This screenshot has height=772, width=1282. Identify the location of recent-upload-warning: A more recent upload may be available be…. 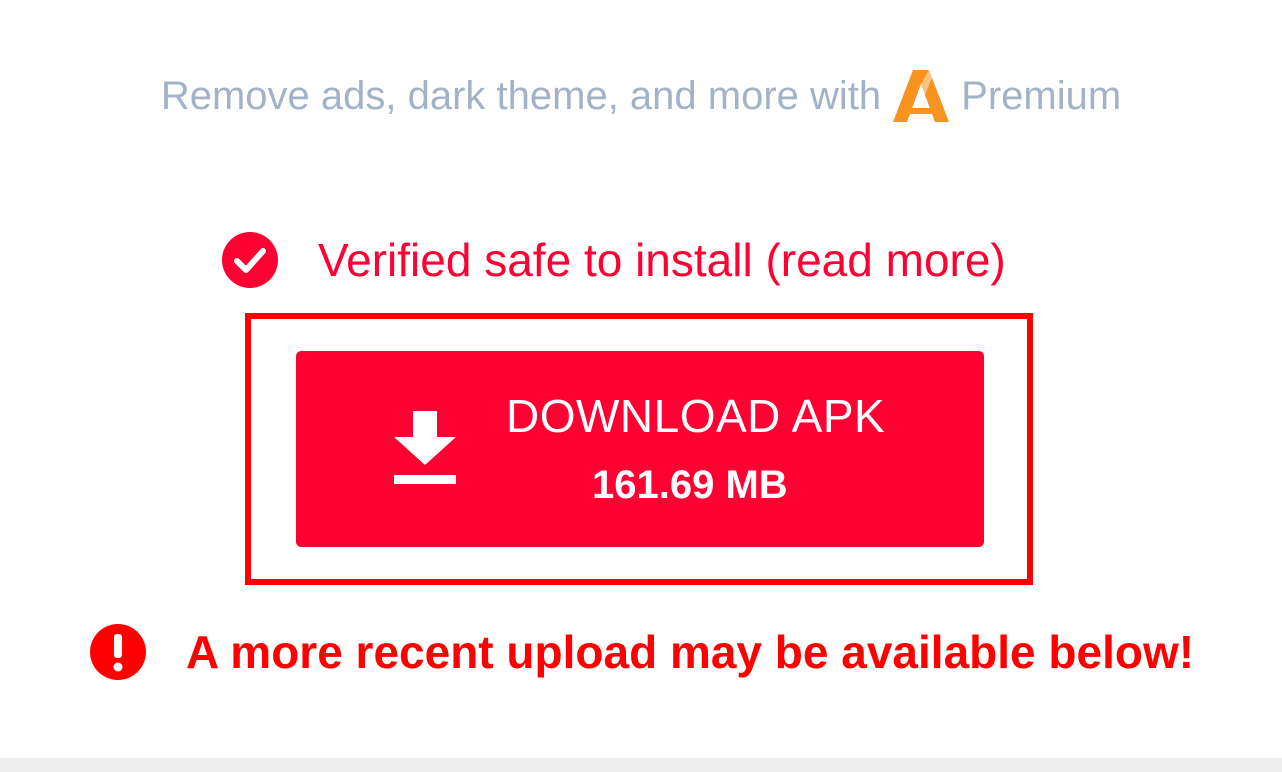
(642, 652).